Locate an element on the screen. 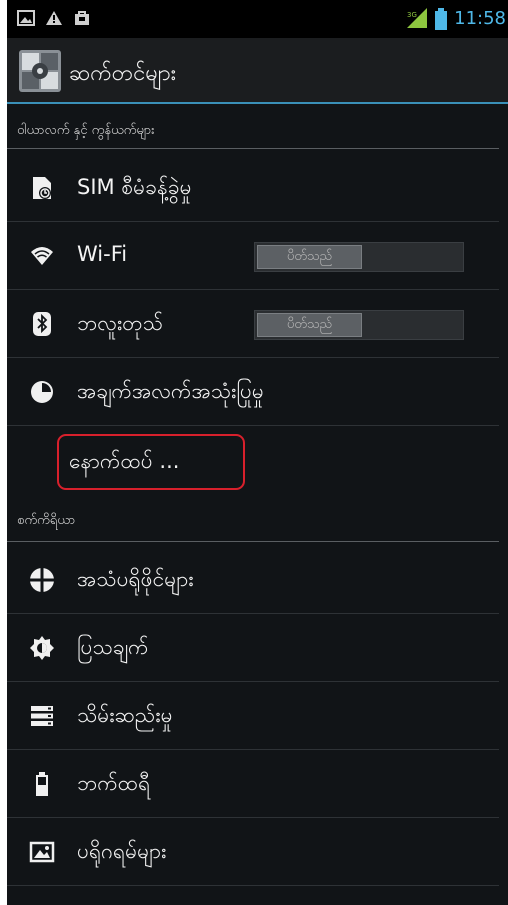 This screenshot has height=905, width=508. wifi-toggle-state: ပိတ်သည် is located at coordinates (309, 257).